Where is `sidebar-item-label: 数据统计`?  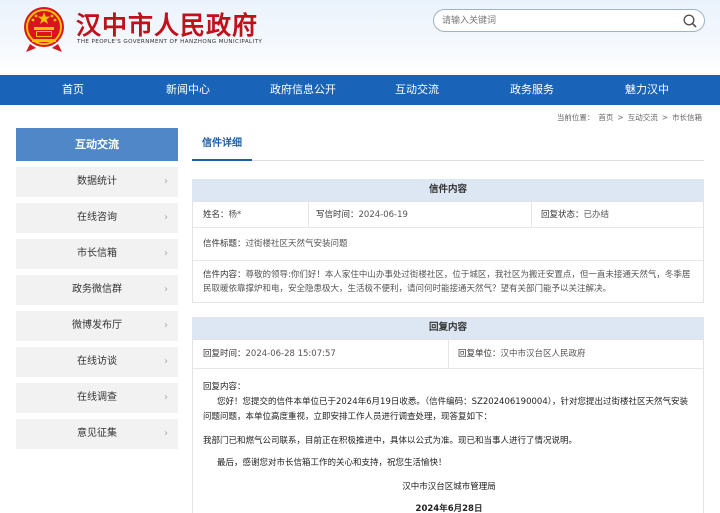
sidebar-item-label: 数据统计 is located at coordinates (97, 181).